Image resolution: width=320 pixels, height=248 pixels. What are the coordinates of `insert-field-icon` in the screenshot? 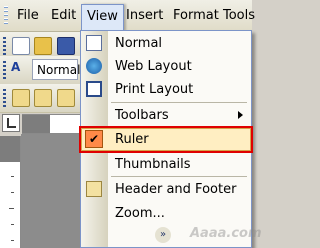 It's located at (43, 98).